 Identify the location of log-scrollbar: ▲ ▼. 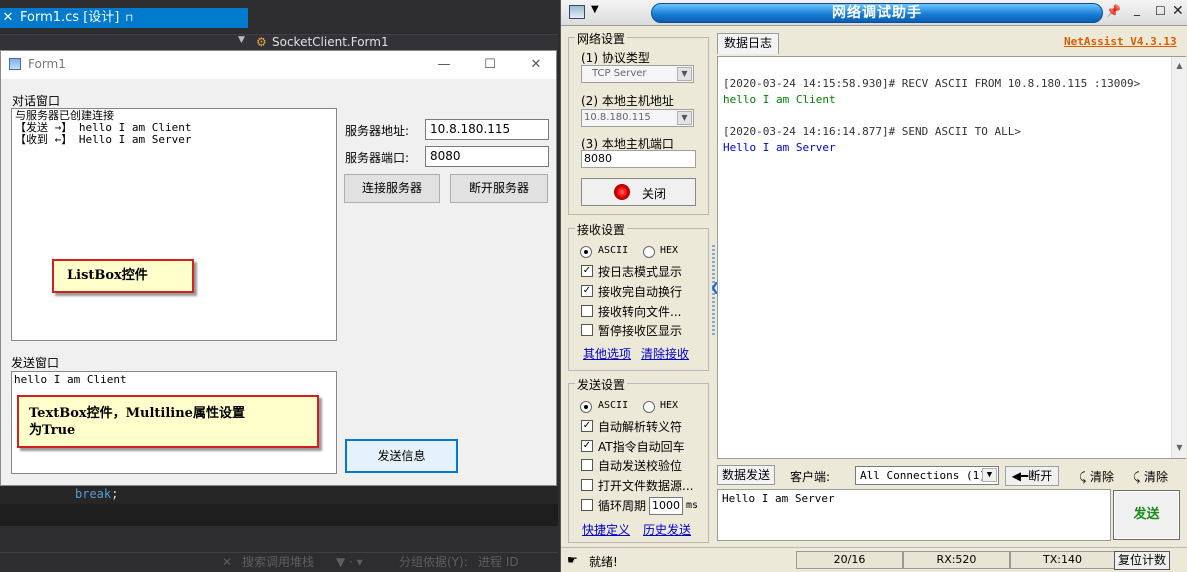
(1178, 257).